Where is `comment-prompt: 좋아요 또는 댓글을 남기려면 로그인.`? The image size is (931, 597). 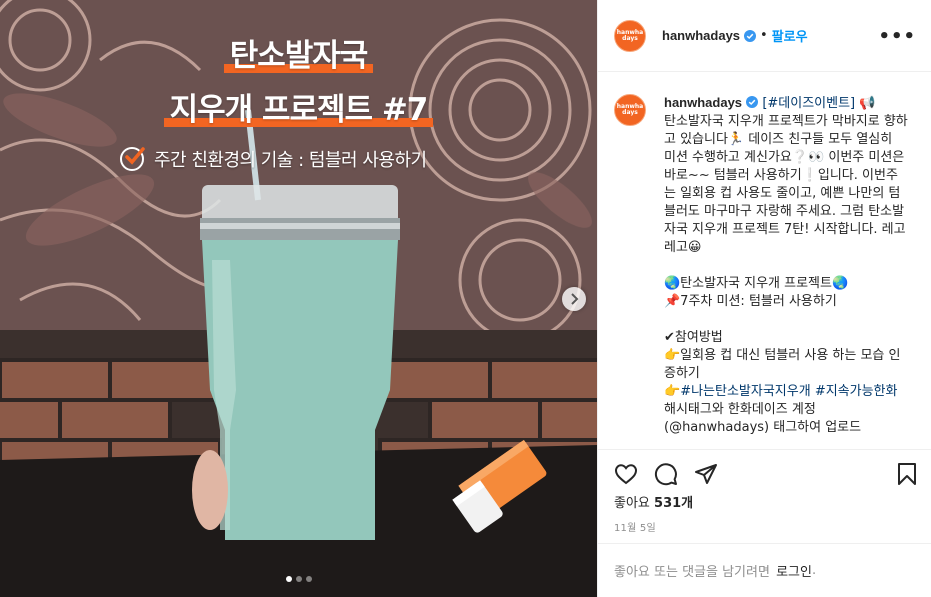 comment-prompt: 좋아요 또는 댓글을 남기려면 로그인. is located at coordinates (764, 570).